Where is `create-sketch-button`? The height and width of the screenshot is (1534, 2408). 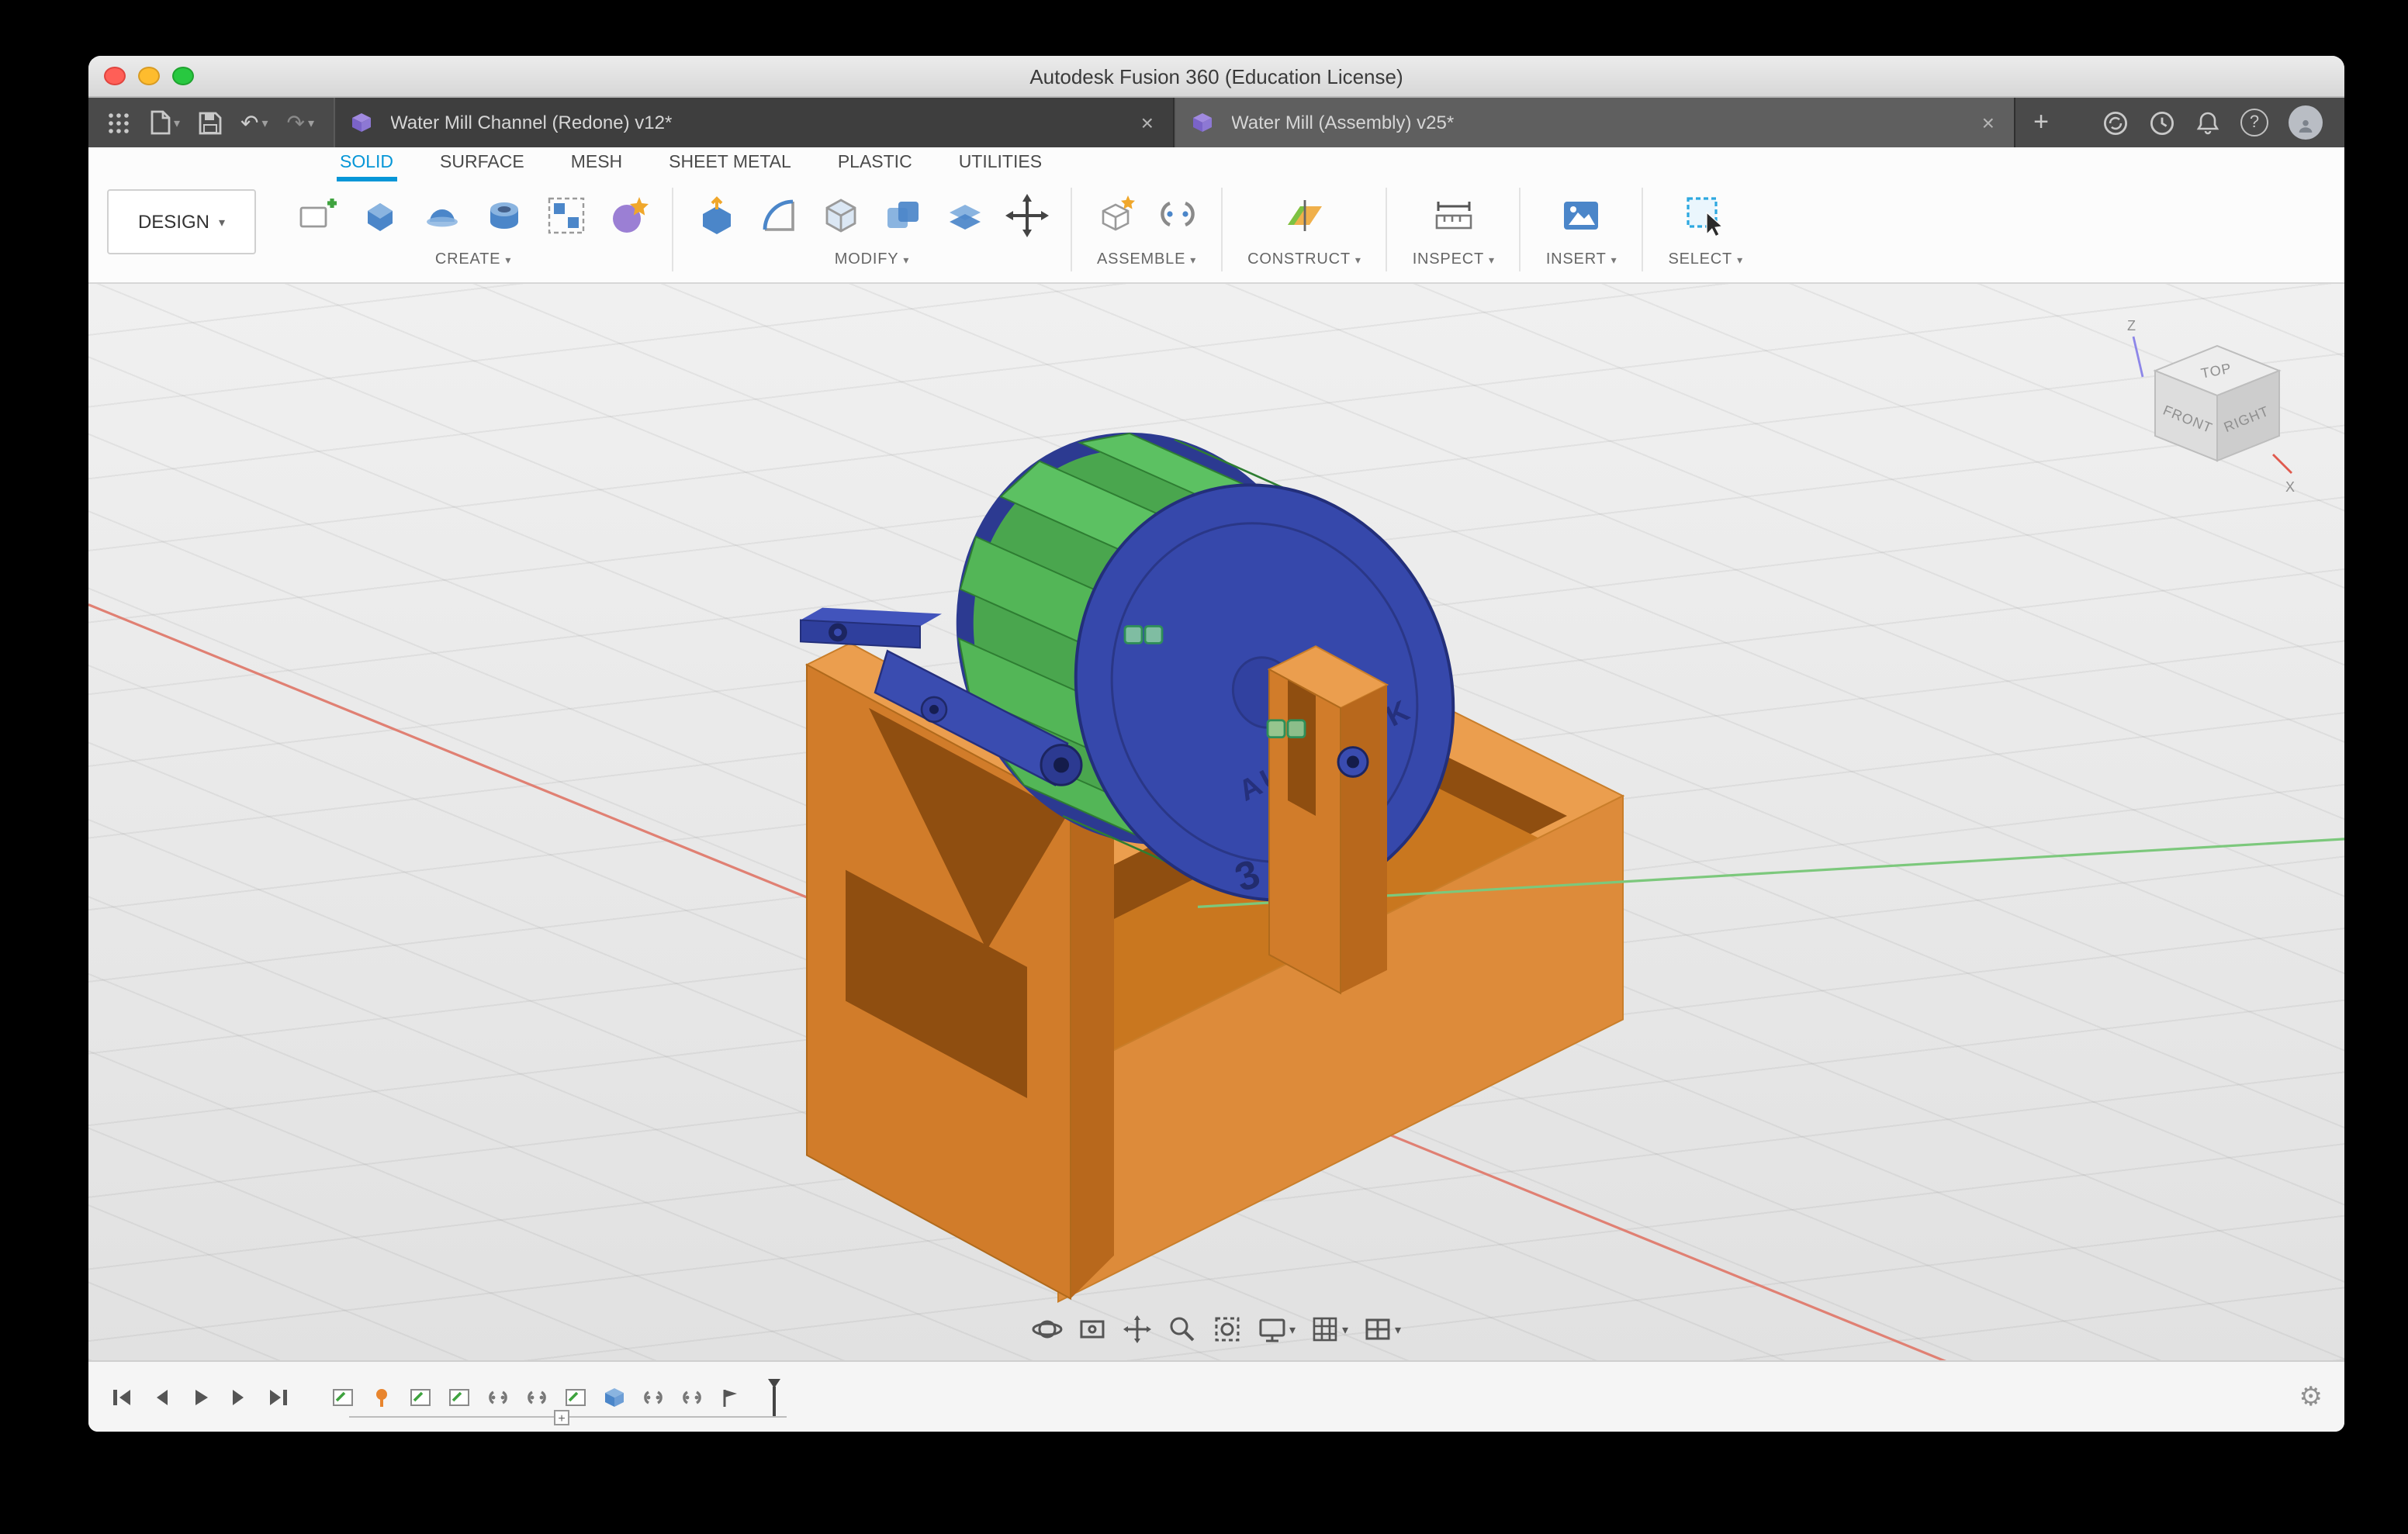
create-sketch-button is located at coordinates (318, 215).